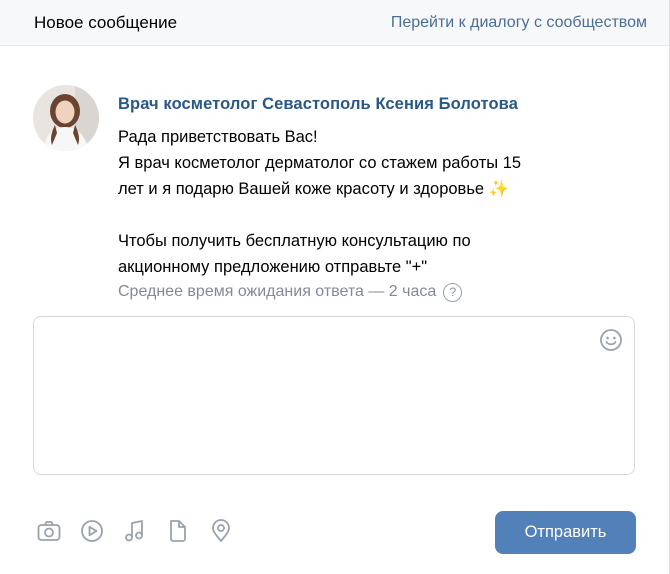 This screenshot has width=670, height=574. Describe the element at coordinates (92, 531) in the screenshot. I see `video-icon` at that location.